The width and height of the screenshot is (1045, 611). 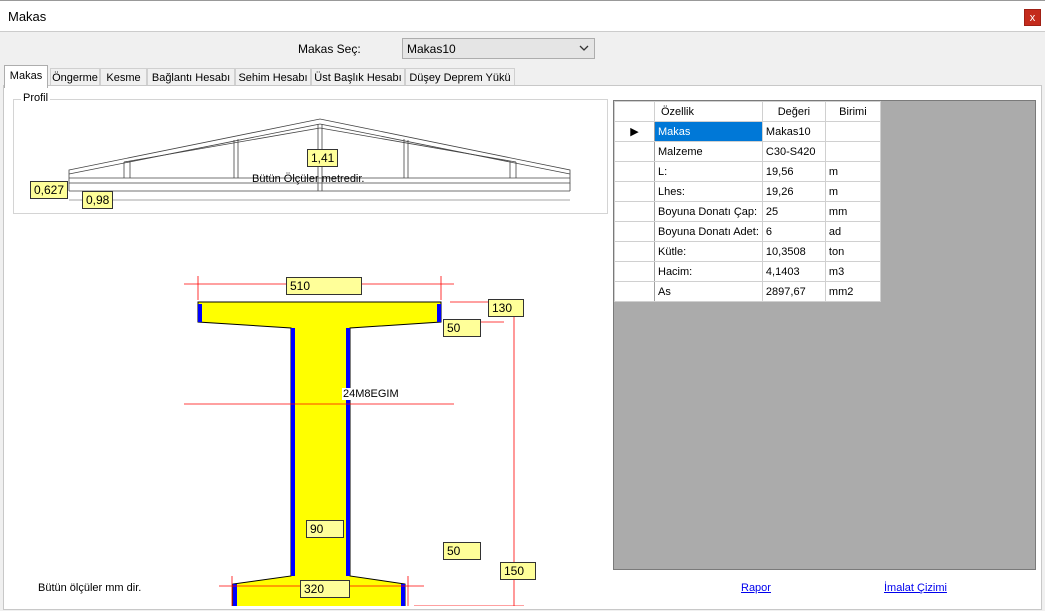 I want to click on title-bar: Makas x, so click(x=522, y=15).